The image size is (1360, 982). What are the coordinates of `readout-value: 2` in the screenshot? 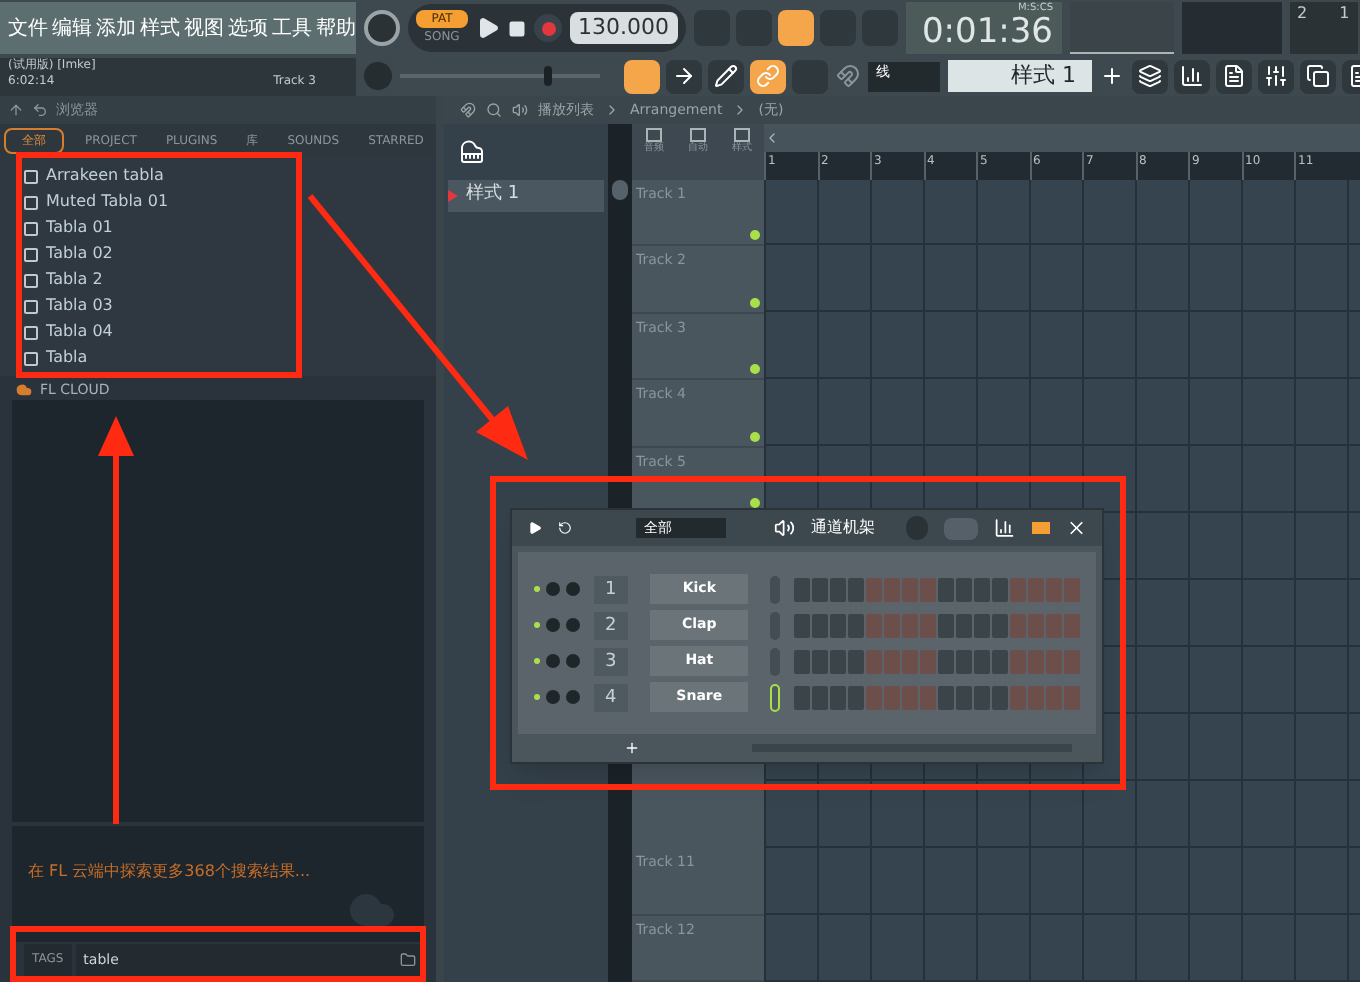 It's located at (1302, 14).